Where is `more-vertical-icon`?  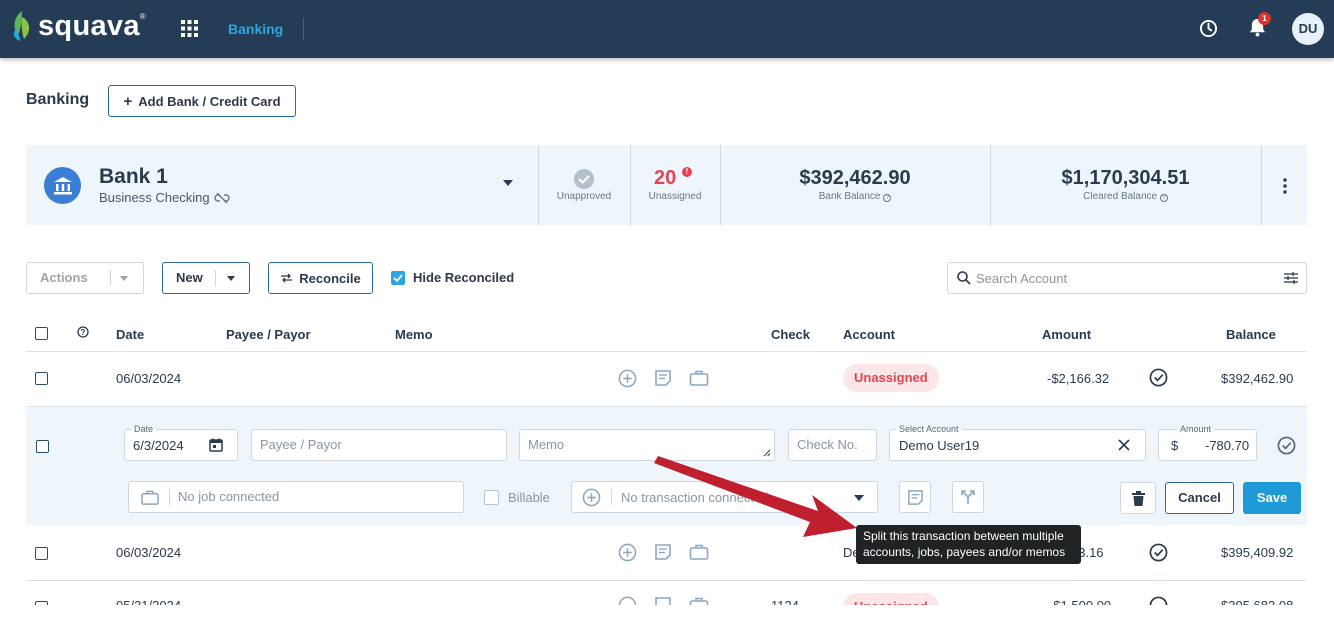
more-vertical-icon is located at coordinates (1285, 186).